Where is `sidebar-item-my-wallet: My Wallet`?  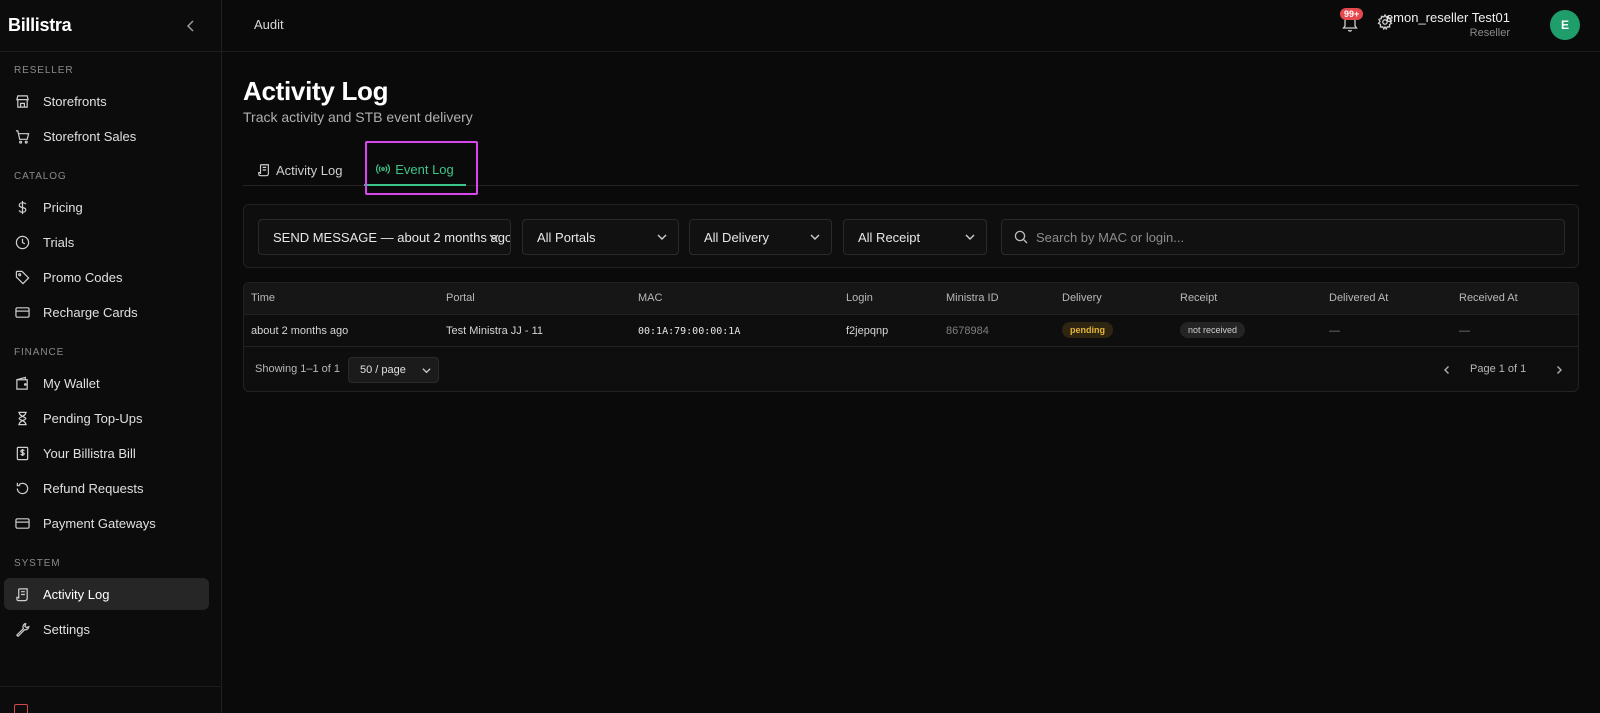
sidebar-item-my-wallet: My Wallet is located at coordinates (106, 383).